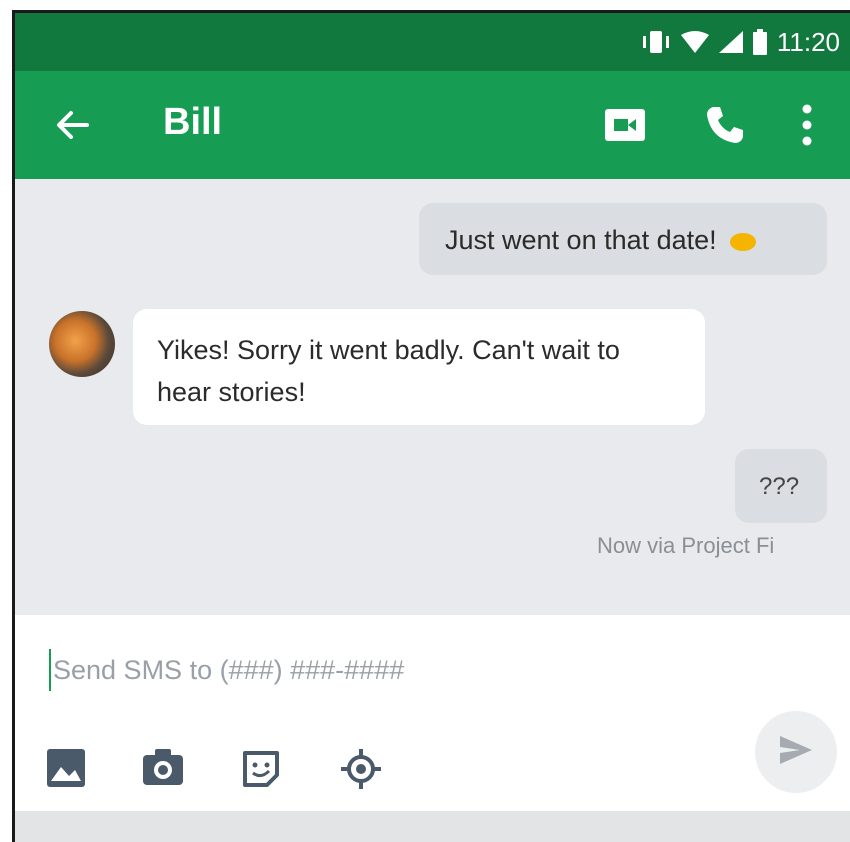  I want to click on send-icon, so click(796, 752).